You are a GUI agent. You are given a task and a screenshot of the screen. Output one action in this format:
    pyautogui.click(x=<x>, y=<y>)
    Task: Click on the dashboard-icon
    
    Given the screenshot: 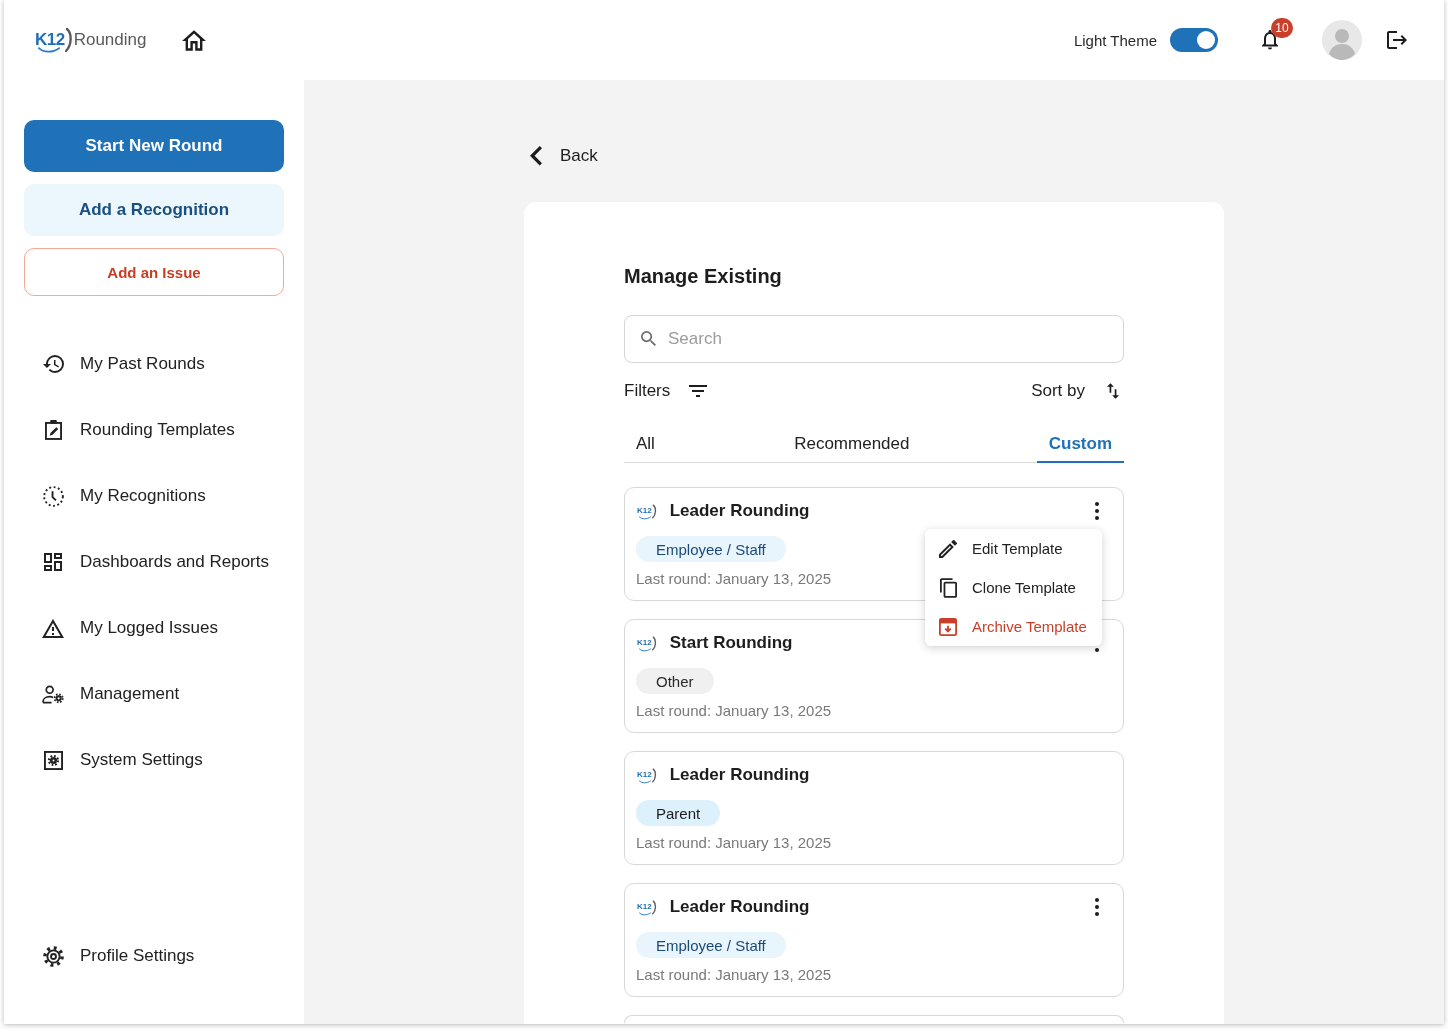 What is the action you would take?
    pyautogui.click(x=53, y=562)
    